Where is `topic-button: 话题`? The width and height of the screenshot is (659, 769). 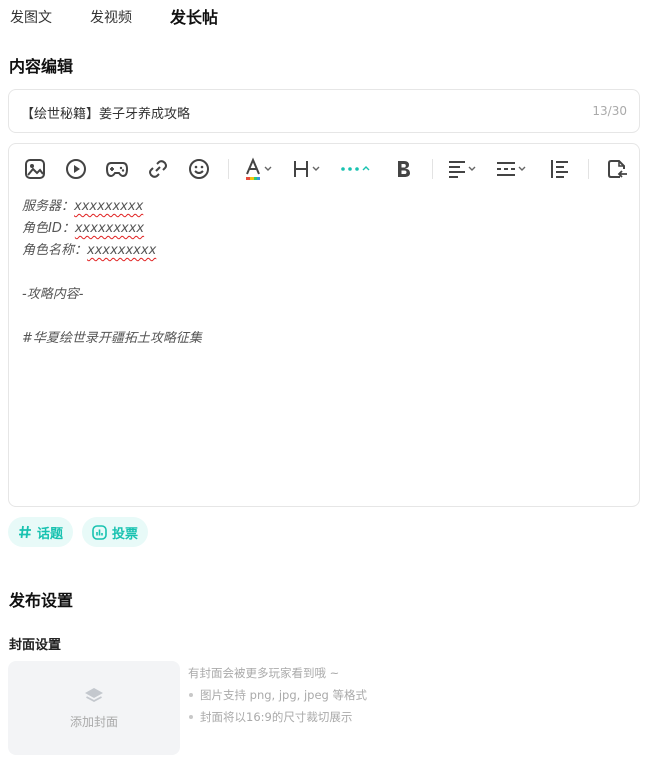
topic-button: 话题 is located at coordinates (41, 532).